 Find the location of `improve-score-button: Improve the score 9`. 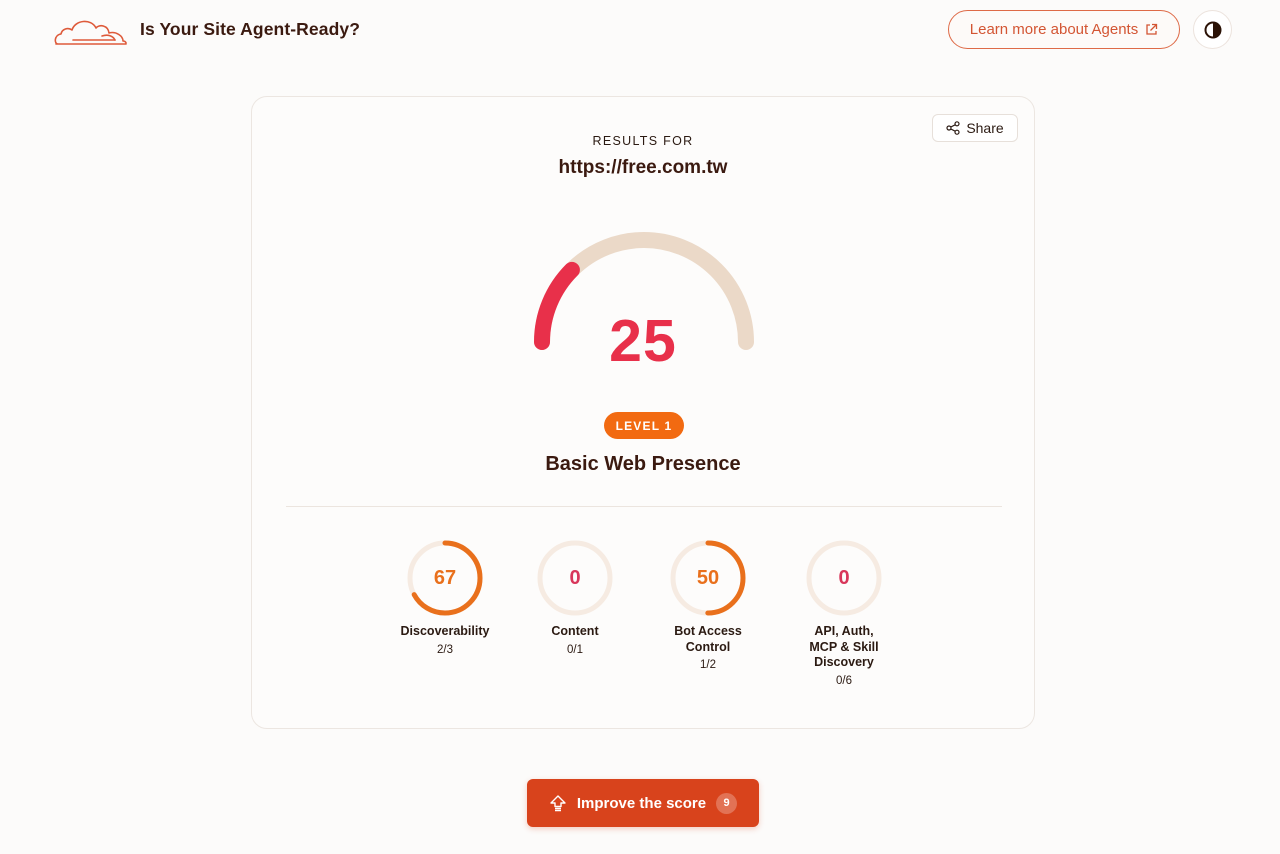

improve-score-button: Improve the score 9 is located at coordinates (643, 803).